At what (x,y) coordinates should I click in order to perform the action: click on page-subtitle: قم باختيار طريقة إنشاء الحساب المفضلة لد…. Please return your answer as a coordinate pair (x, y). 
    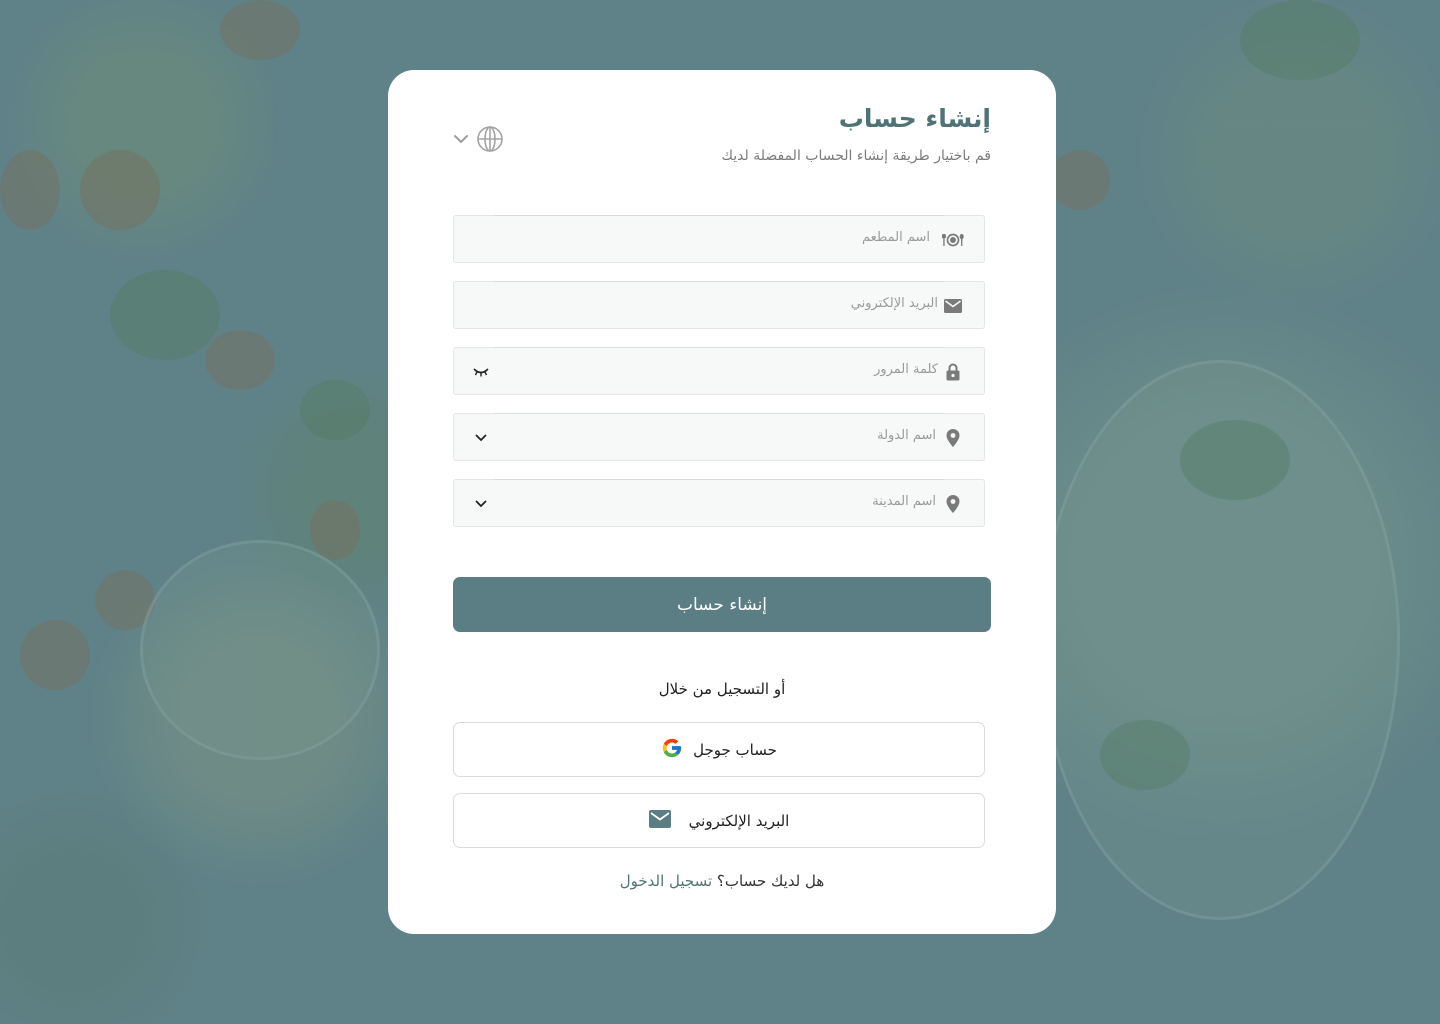
    Looking at the image, I should click on (856, 156).